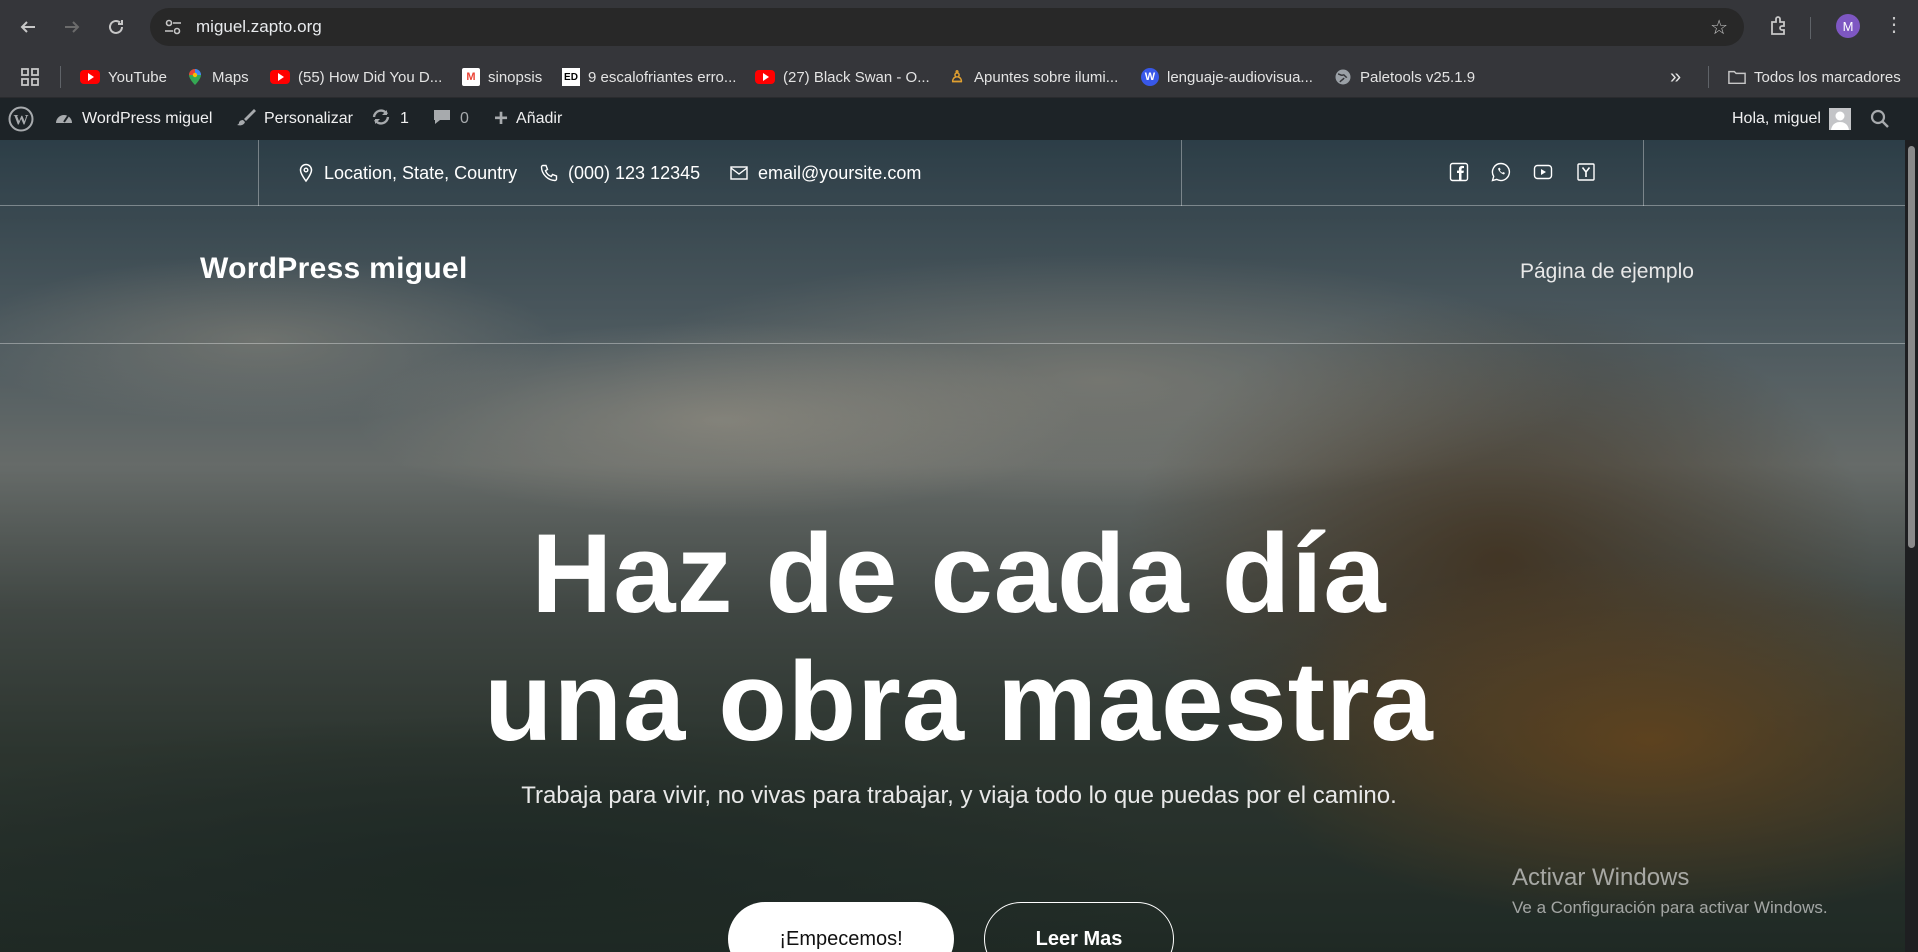 The image size is (1918, 952). Describe the element at coordinates (471, 77) in the screenshot. I see `gmail-icon: M` at that location.